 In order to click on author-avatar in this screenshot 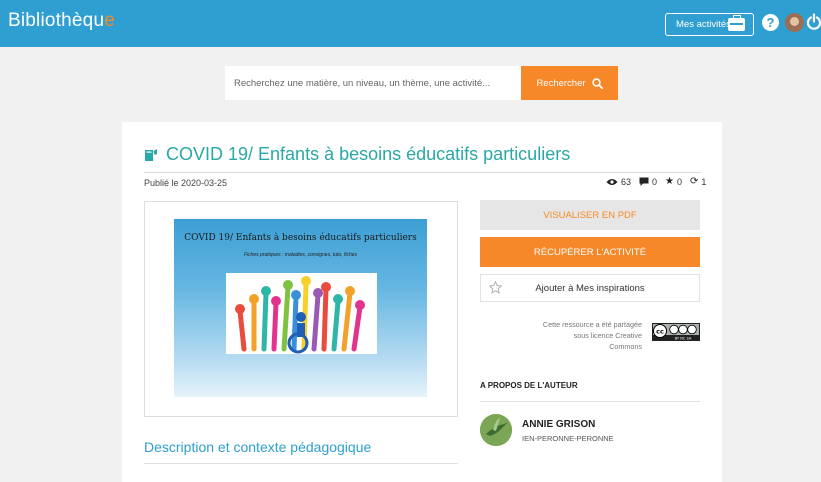, I will do `click(496, 430)`.